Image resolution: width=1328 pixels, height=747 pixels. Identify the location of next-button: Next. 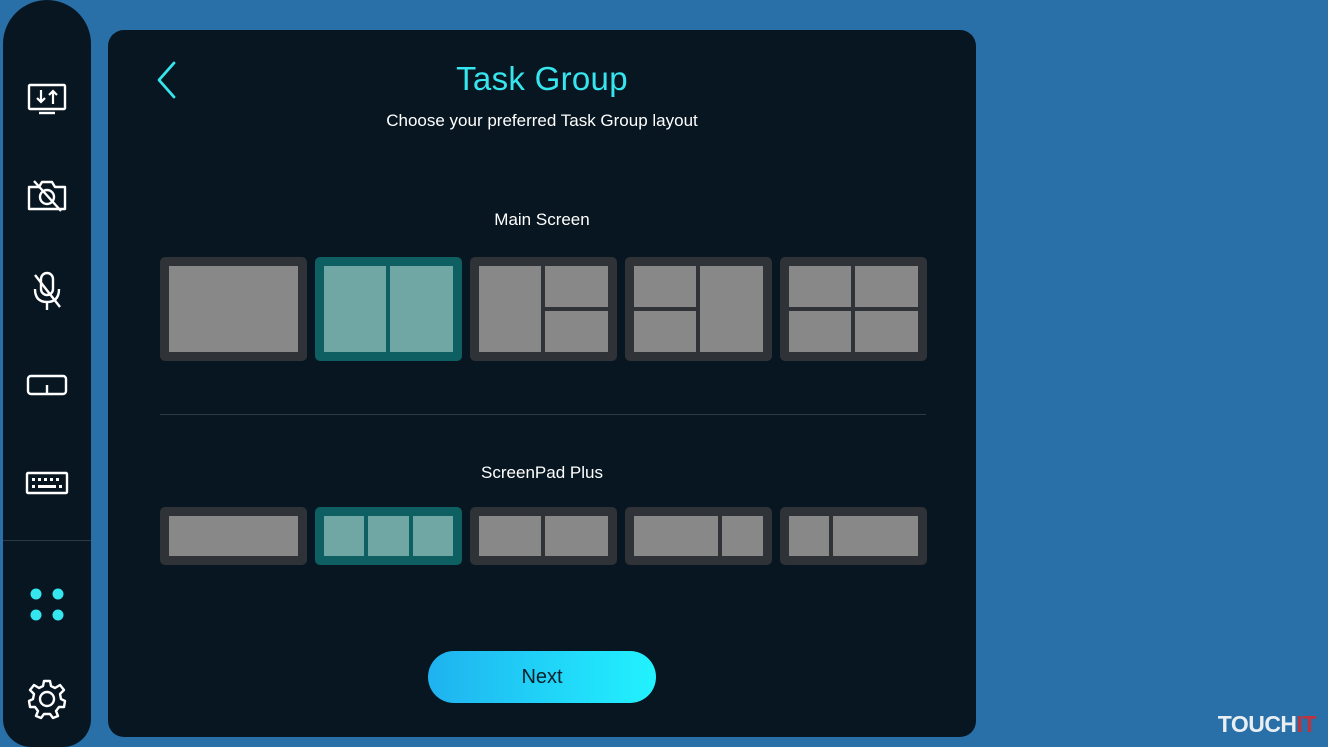
(542, 677).